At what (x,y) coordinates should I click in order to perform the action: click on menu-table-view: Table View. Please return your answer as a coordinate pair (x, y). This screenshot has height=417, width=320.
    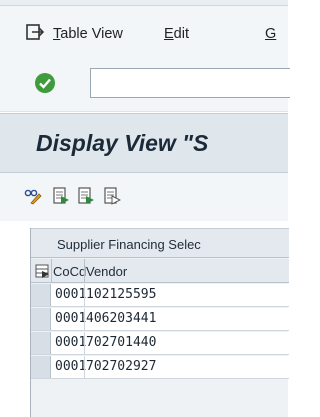
    Looking at the image, I should click on (88, 34).